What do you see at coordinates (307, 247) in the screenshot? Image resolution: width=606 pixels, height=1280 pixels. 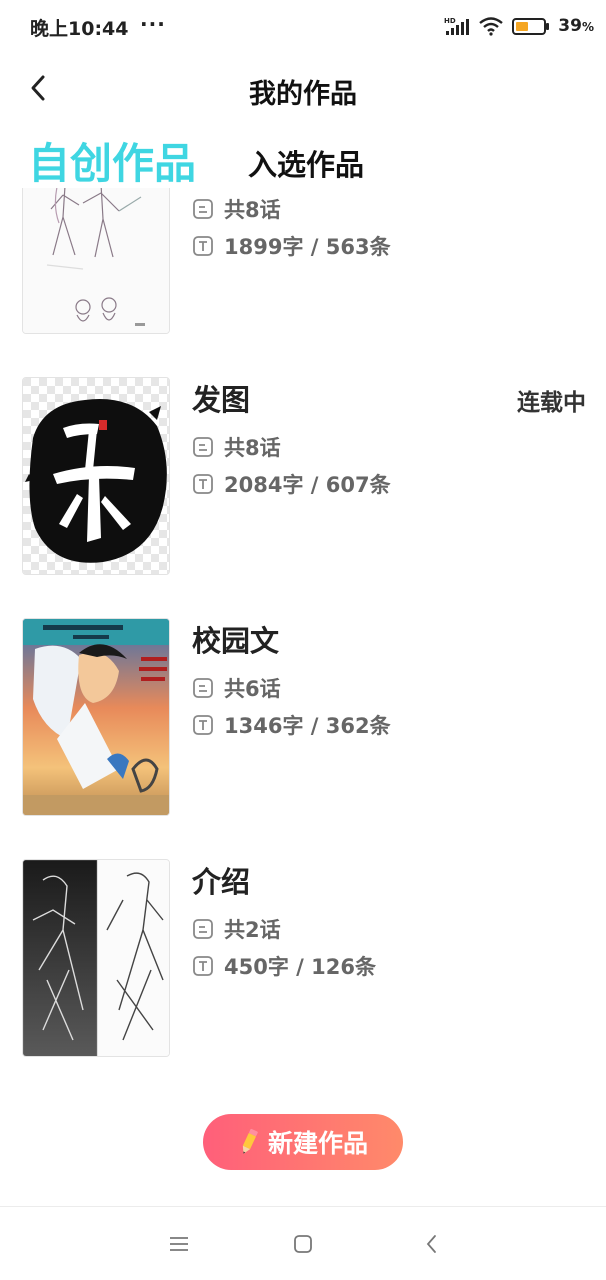 I see `word-stats-text: 1899字 / 563条` at bounding box center [307, 247].